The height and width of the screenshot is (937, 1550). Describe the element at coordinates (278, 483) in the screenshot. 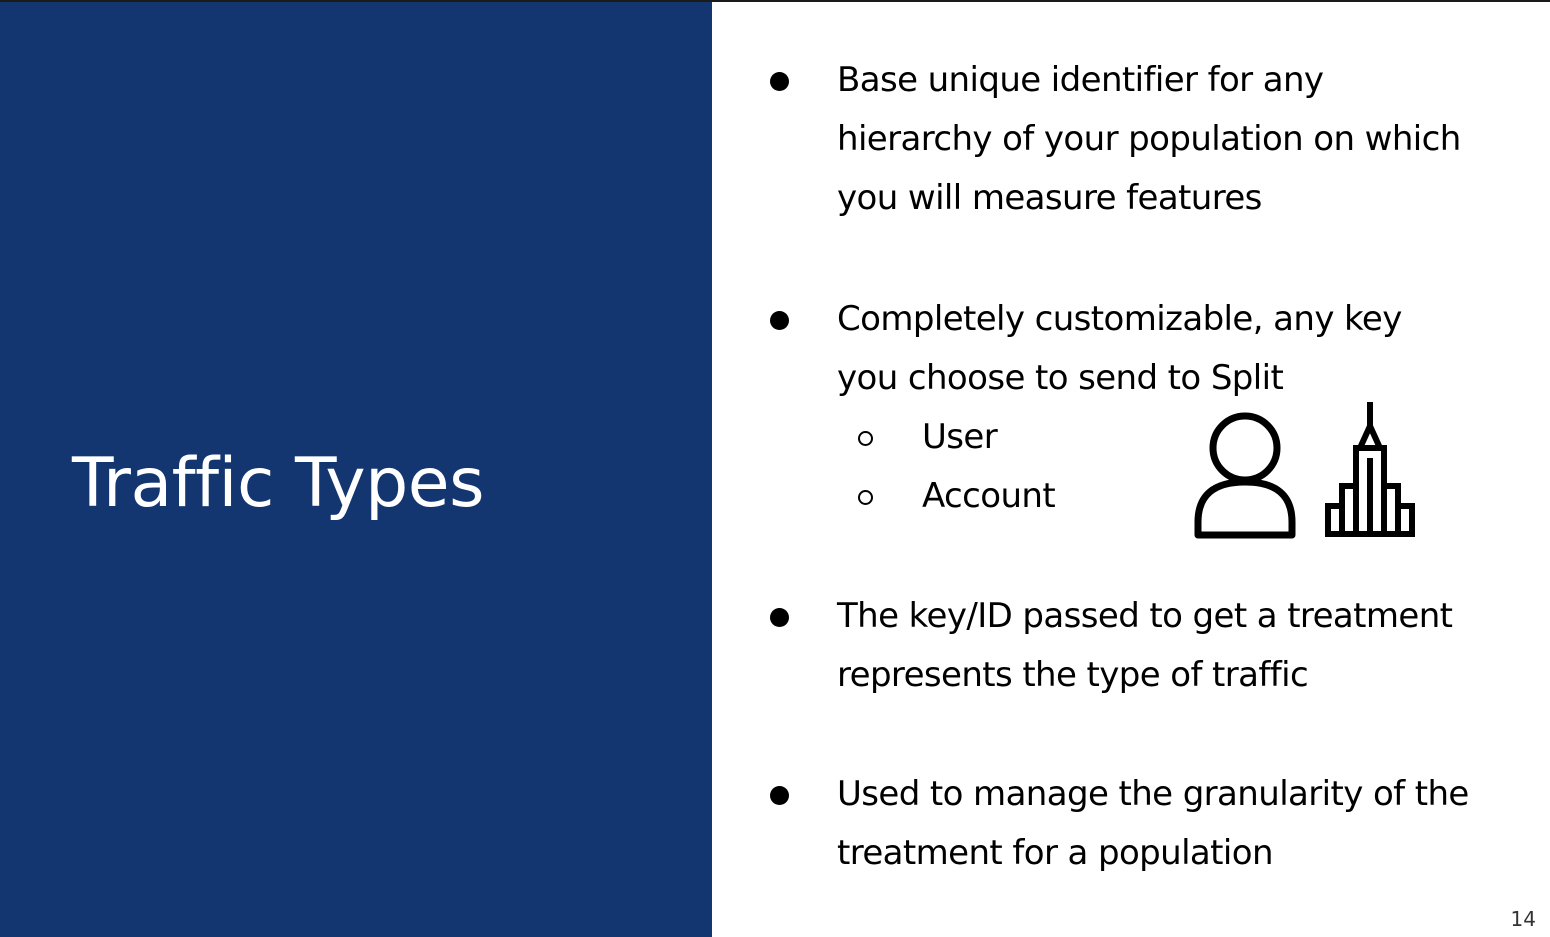

I see `slide-title: Traffic Types` at that location.